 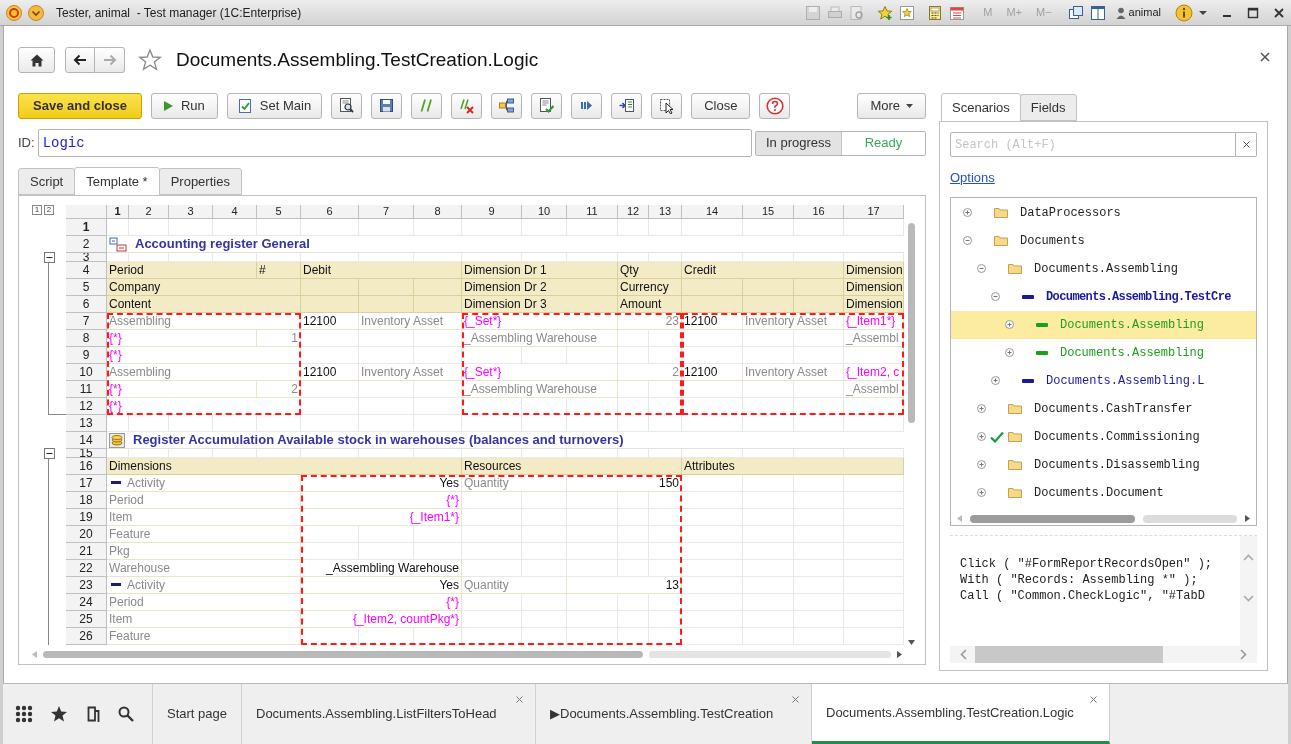 I want to click on column-header: 3, so click(x=191, y=212).